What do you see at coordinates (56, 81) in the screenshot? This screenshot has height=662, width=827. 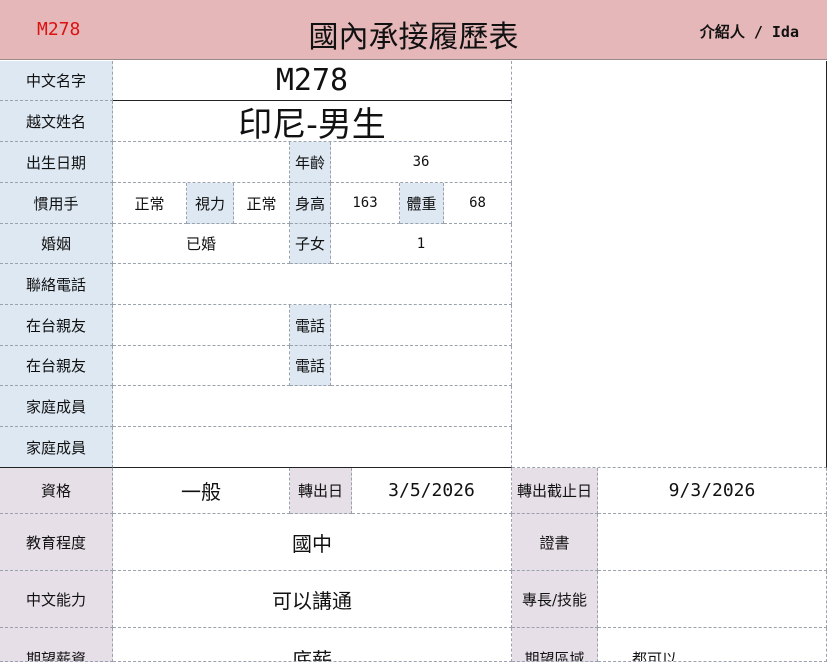 I see `label-chinese-name: 中文名字` at bounding box center [56, 81].